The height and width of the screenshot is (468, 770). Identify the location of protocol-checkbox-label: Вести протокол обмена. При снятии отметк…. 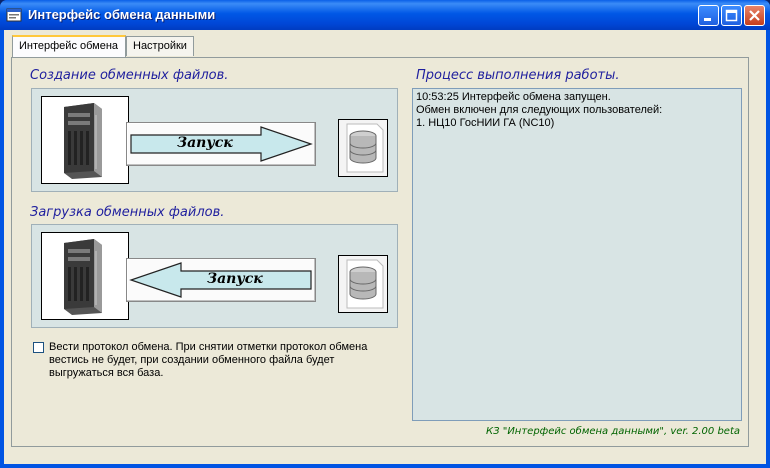
(208, 360).